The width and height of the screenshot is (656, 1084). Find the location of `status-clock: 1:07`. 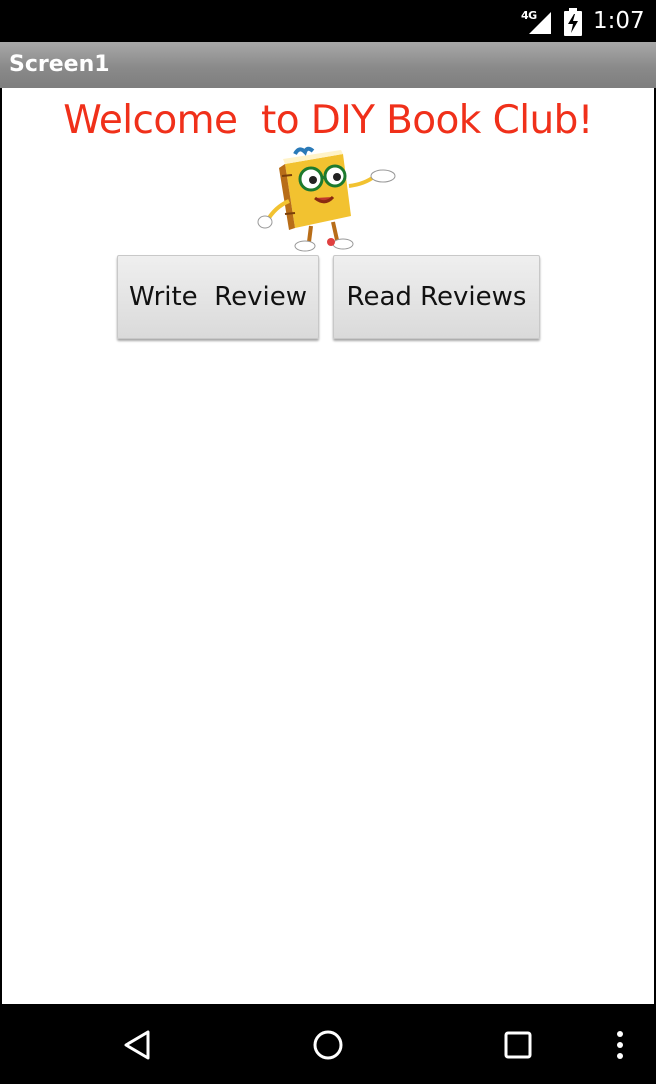

status-clock: 1:07 is located at coordinates (619, 21).